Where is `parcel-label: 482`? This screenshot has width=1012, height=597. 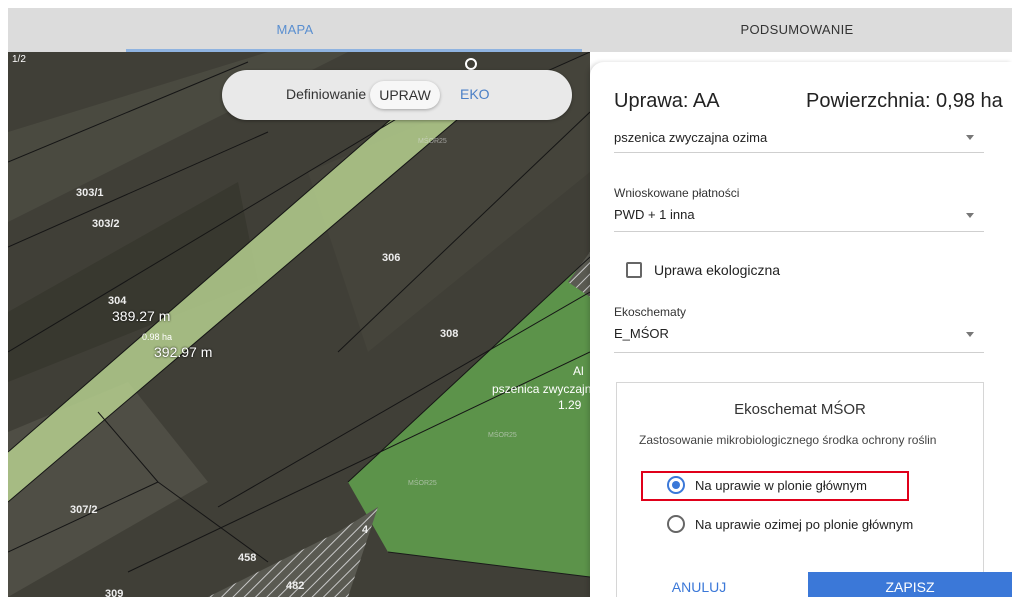
parcel-label: 482 is located at coordinates (295, 586).